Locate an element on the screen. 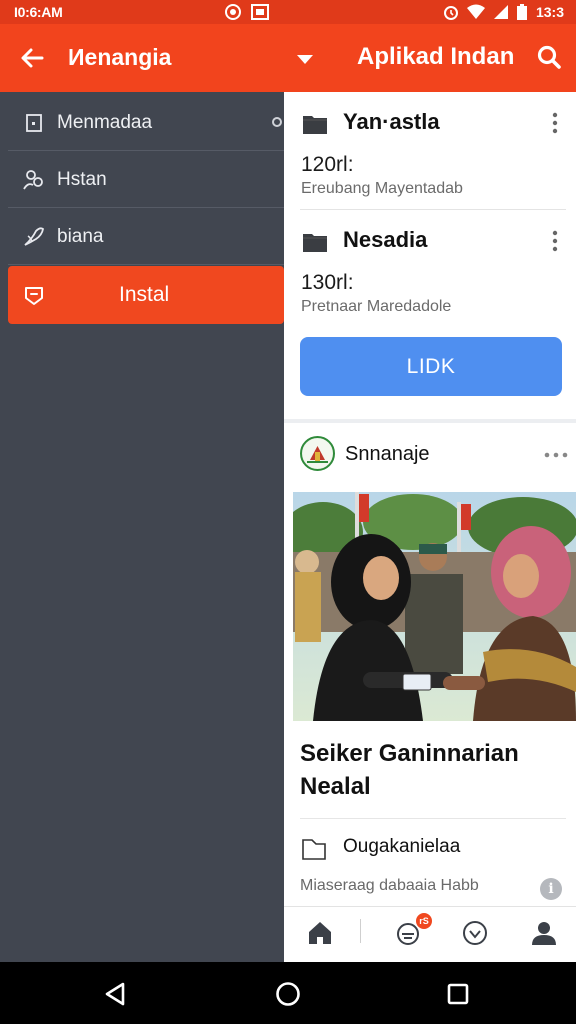 Image resolution: width=576 pixels, height=1024 pixels. drawer-title: Иenangia is located at coordinates (120, 57).